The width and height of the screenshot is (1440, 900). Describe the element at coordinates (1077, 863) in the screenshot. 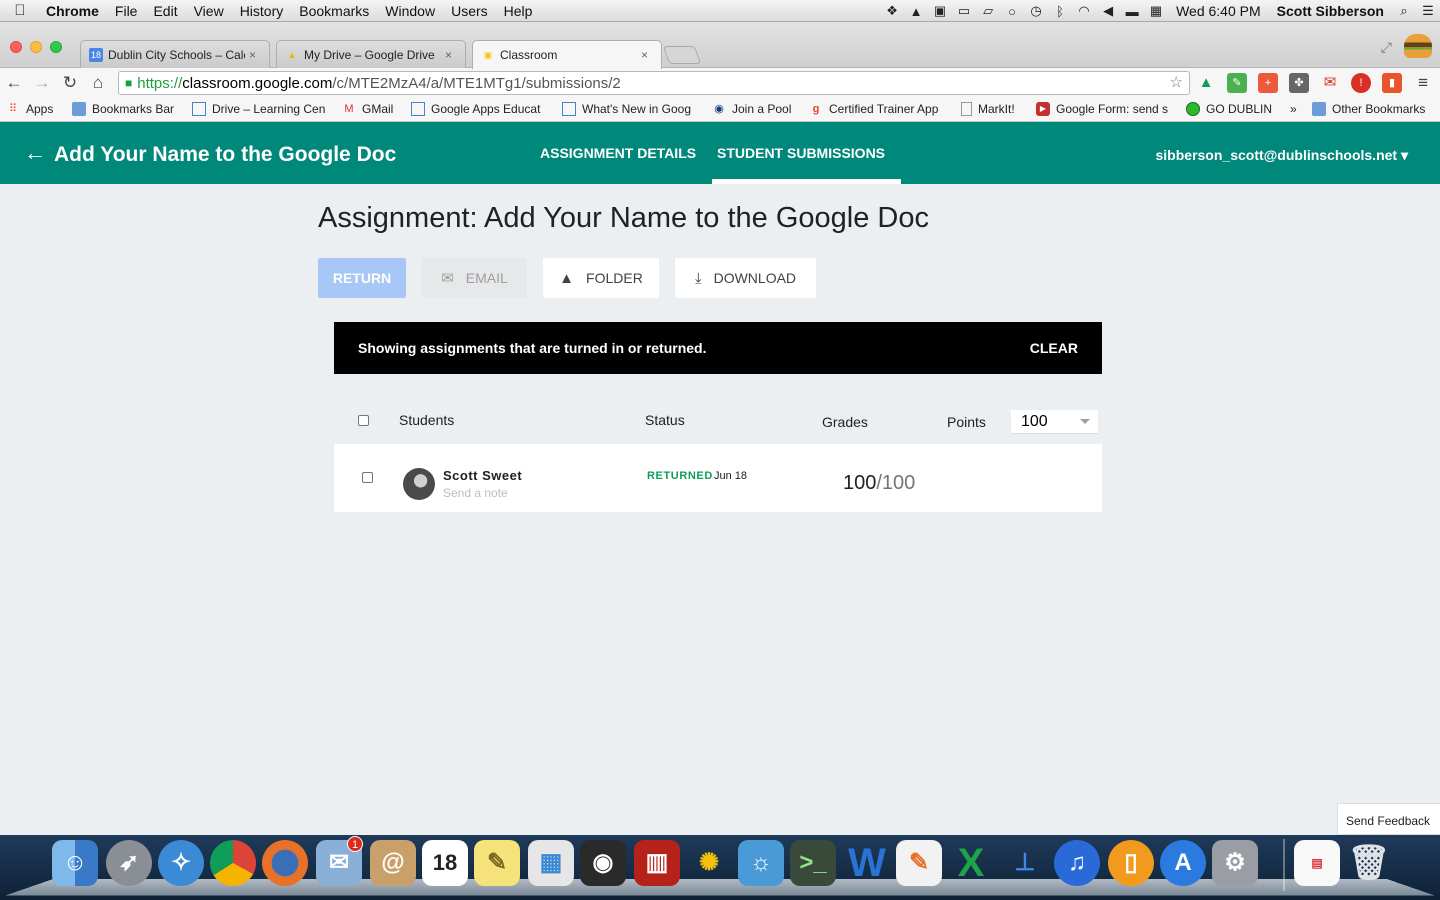

I see `itunes-icon: ♫` at that location.